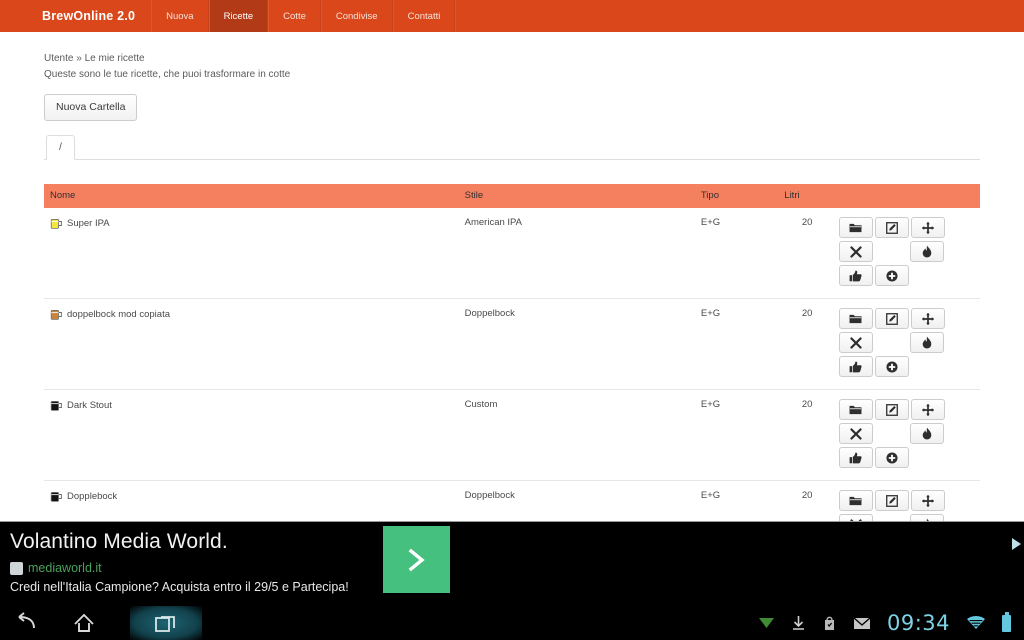 This screenshot has height=640, width=1024. I want to click on table-row: Super IPA American IPA E+G 20, so click(512, 253).